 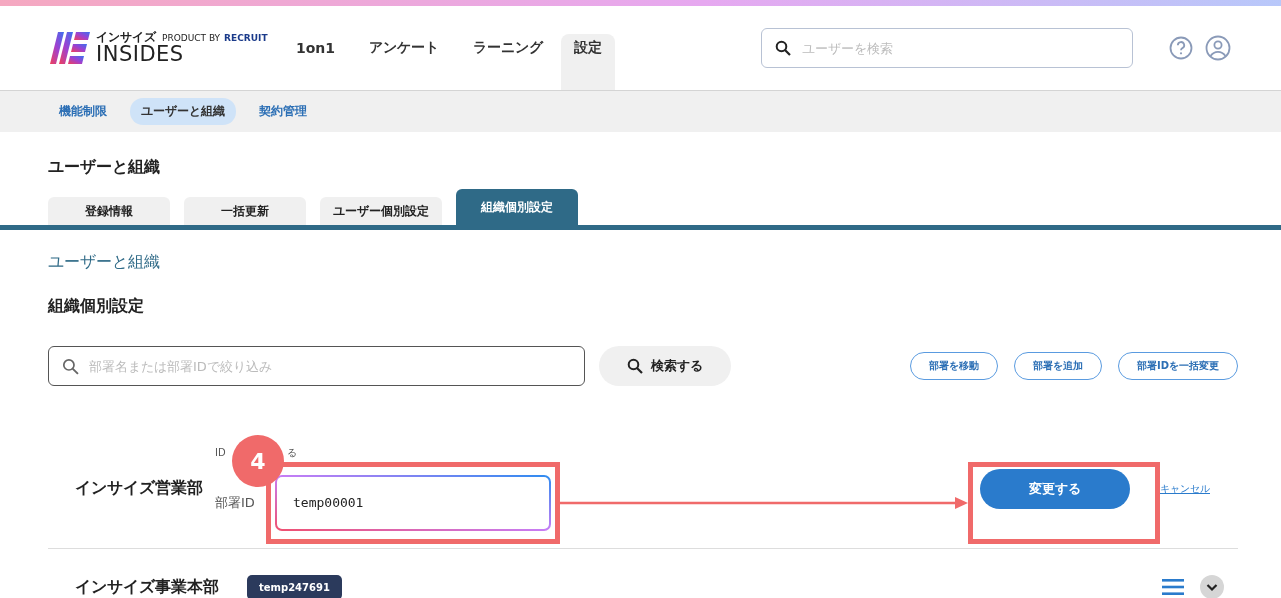 What do you see at coordinates (83, 111) in the screenshot?
I see `subnav-item: 機能制限` at bounding box center [83, 111].